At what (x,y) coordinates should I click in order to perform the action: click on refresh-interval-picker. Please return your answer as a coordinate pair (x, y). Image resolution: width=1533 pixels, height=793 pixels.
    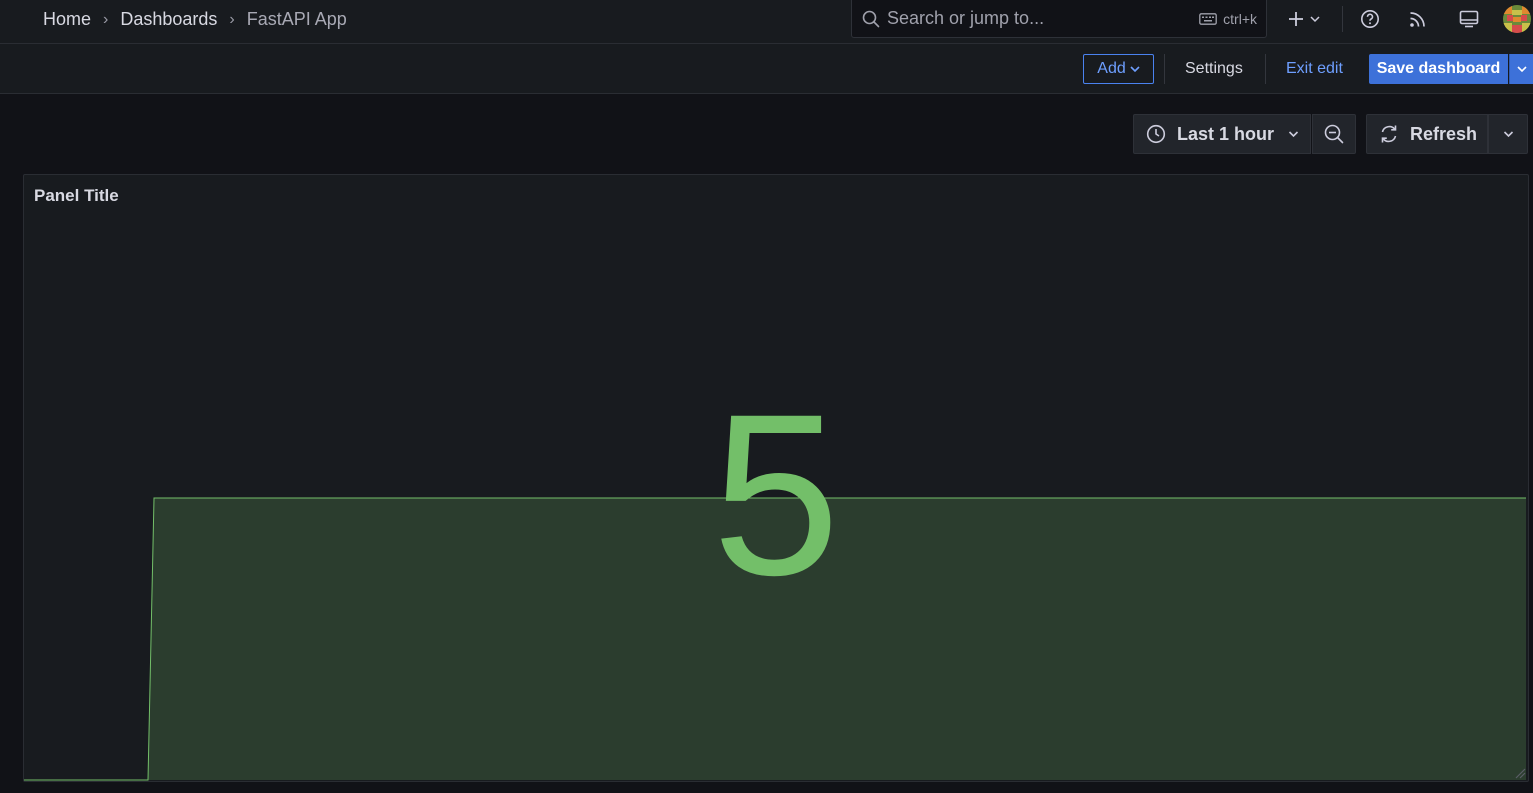
    Looking at the image, I should click on (1508, 134).